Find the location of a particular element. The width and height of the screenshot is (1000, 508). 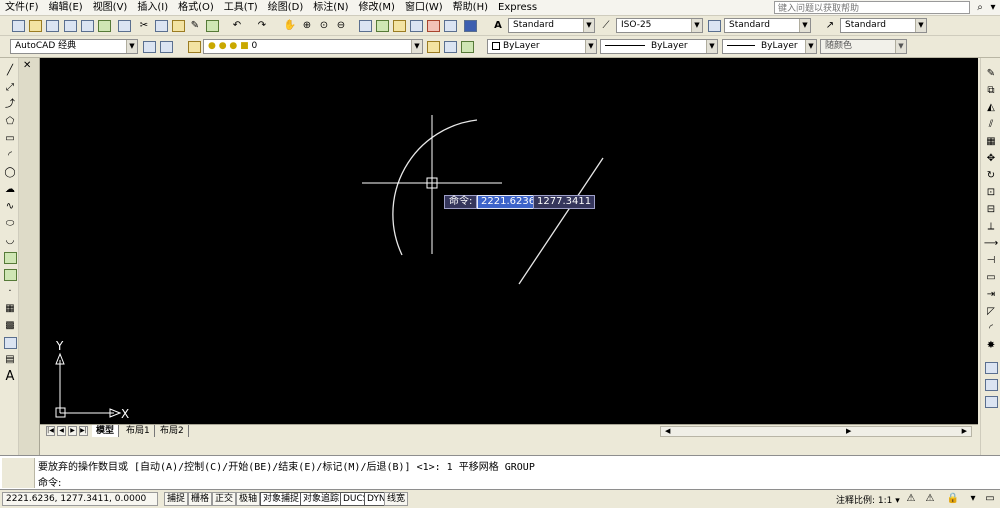

new-file-icon is located at coordinates (18, 26).